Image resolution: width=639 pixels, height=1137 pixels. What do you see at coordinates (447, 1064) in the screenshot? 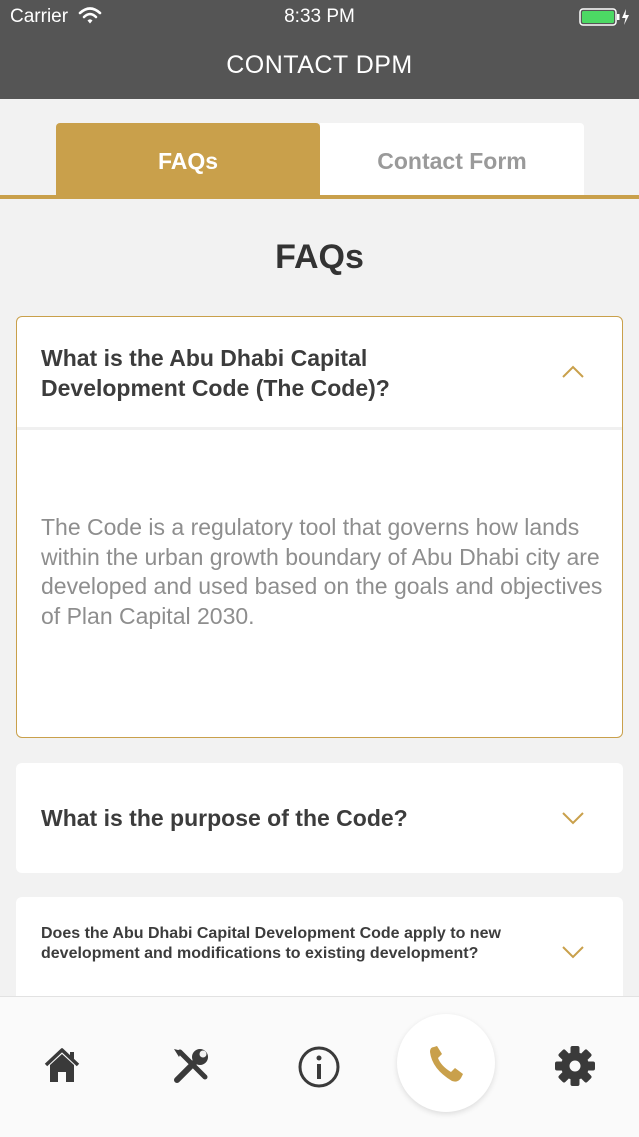
I see `phone-icon` at bounding box center [447, 1064].